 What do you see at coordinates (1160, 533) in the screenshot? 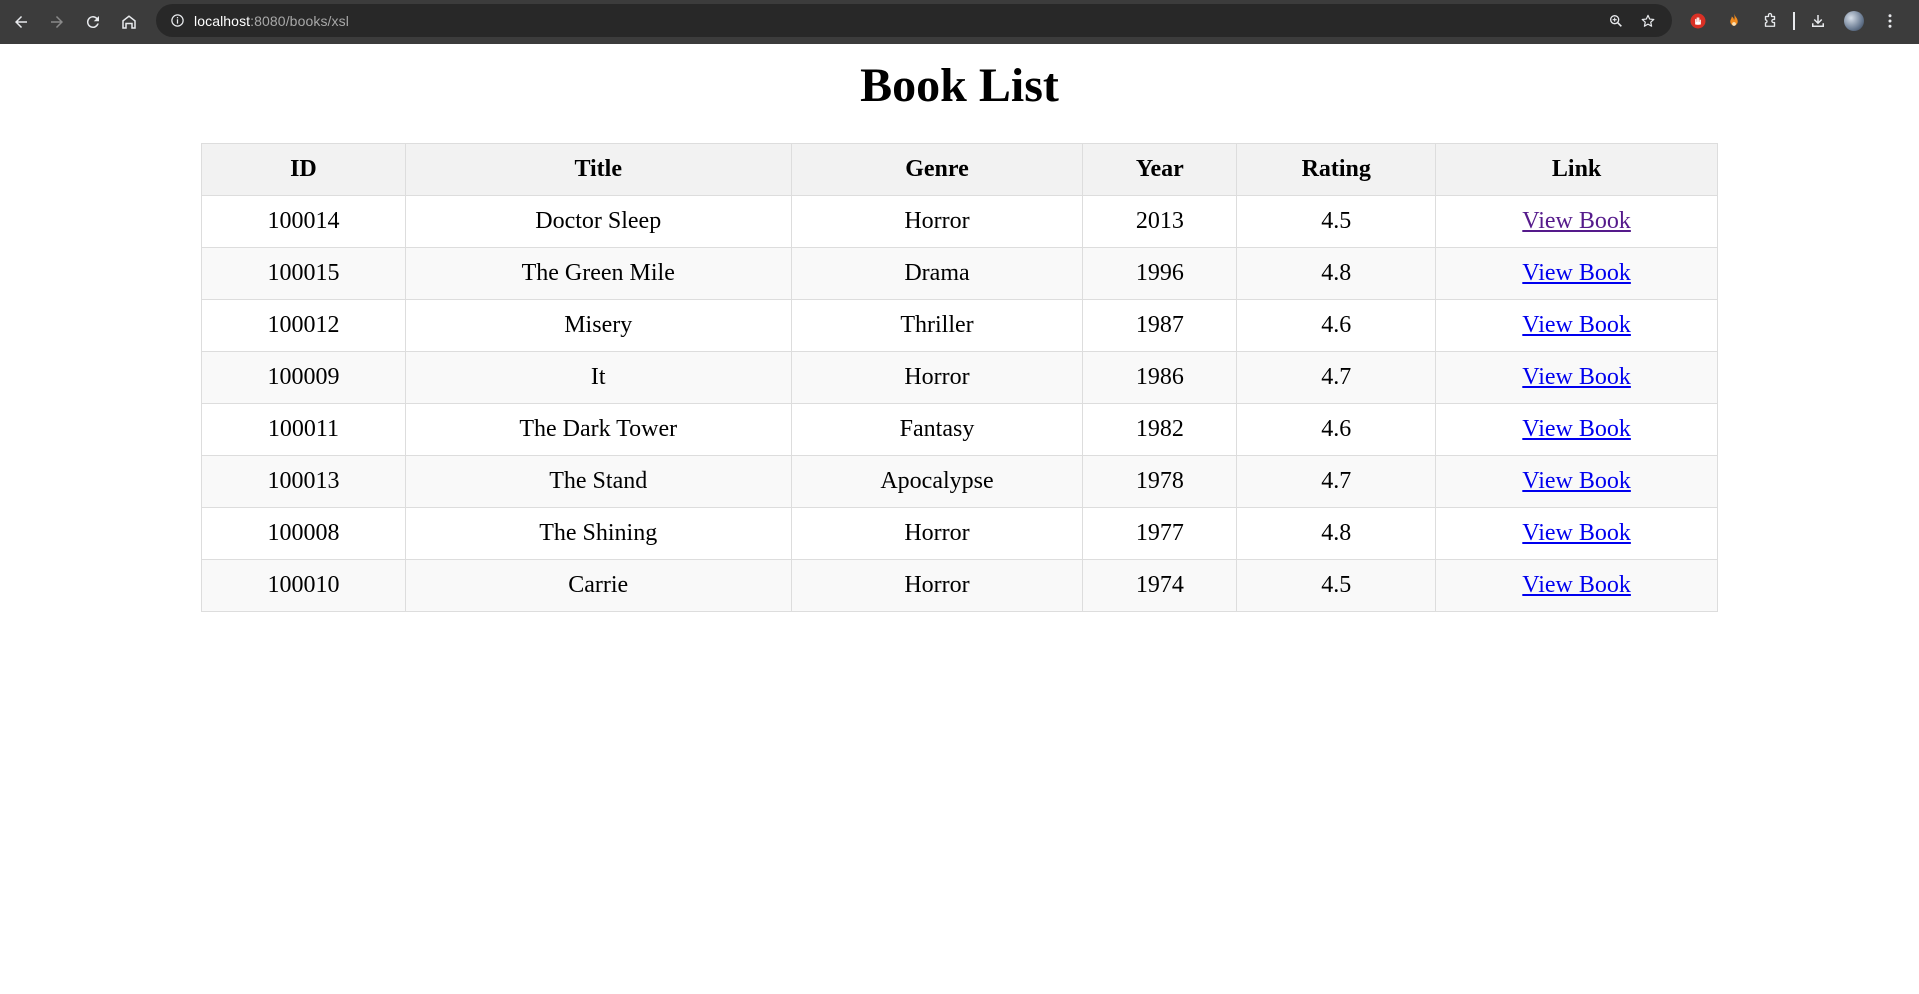
I see `cell-year: 1977` at bounding box center [1160, 533].